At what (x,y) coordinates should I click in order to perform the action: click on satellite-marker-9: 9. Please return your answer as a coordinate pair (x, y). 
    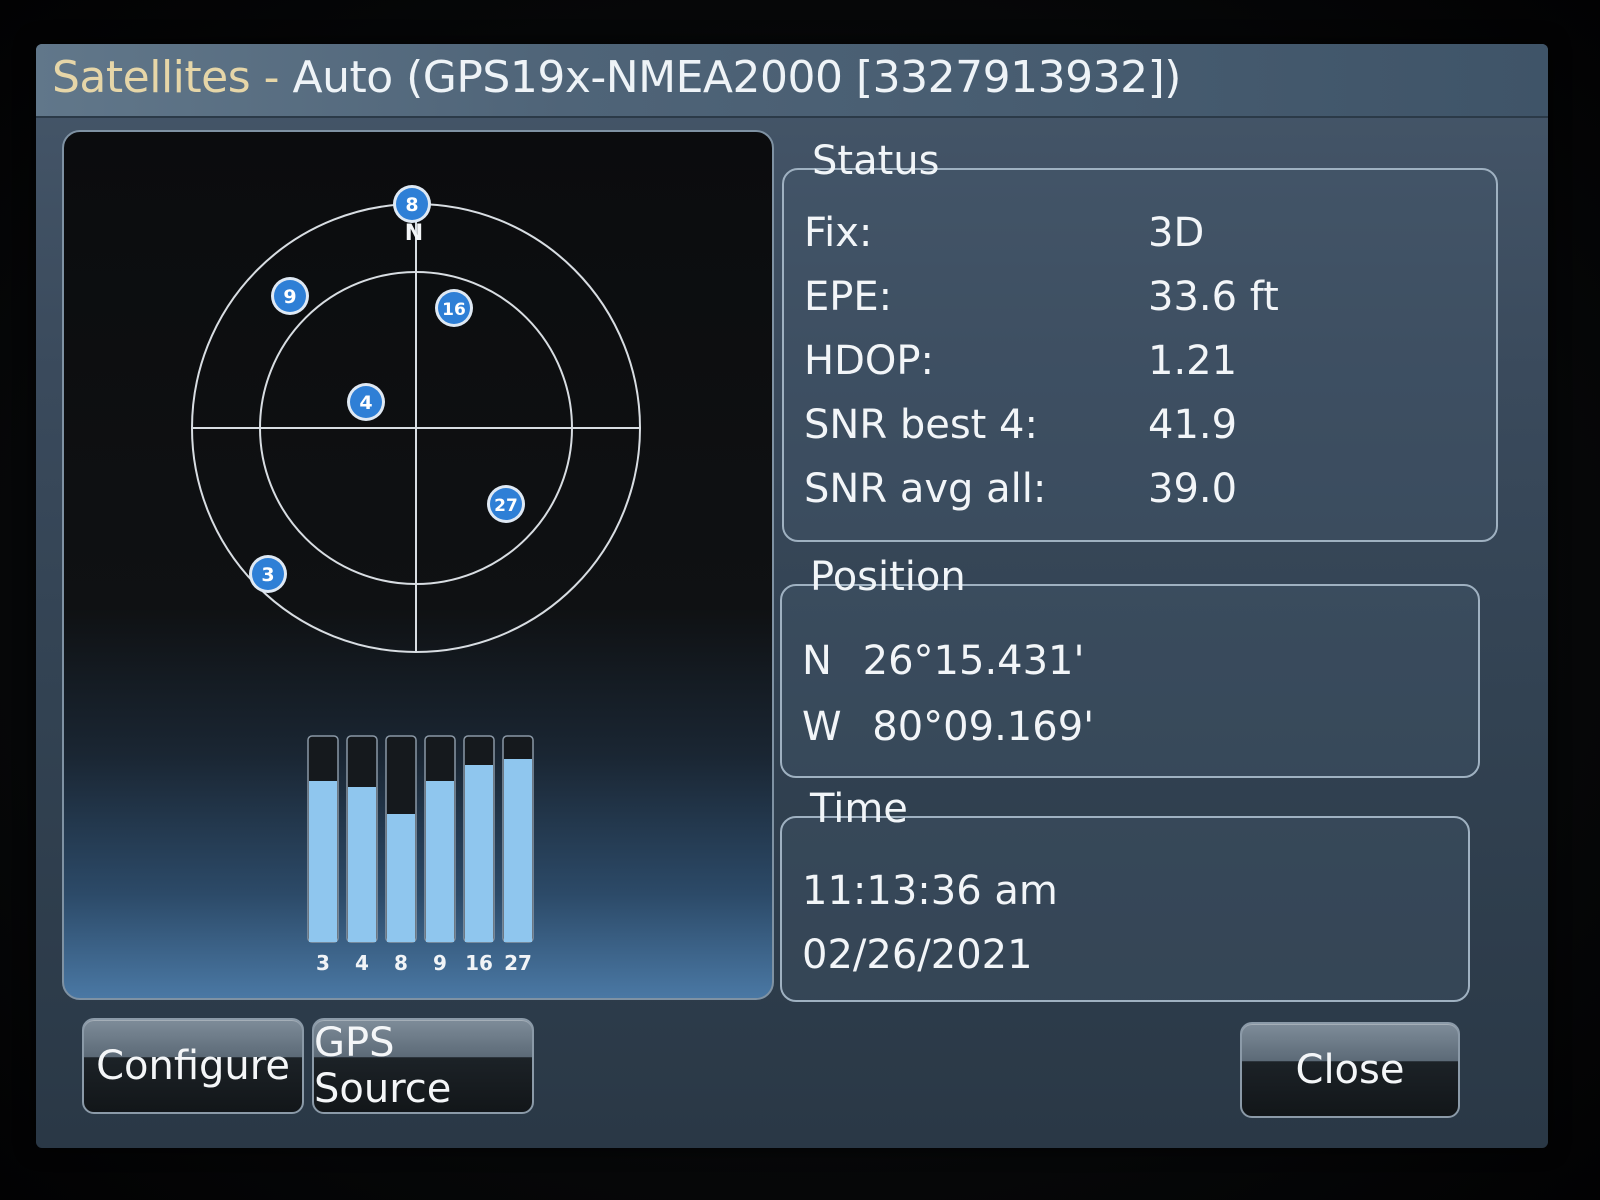
    Looking at the image, I should click on (290, 296).